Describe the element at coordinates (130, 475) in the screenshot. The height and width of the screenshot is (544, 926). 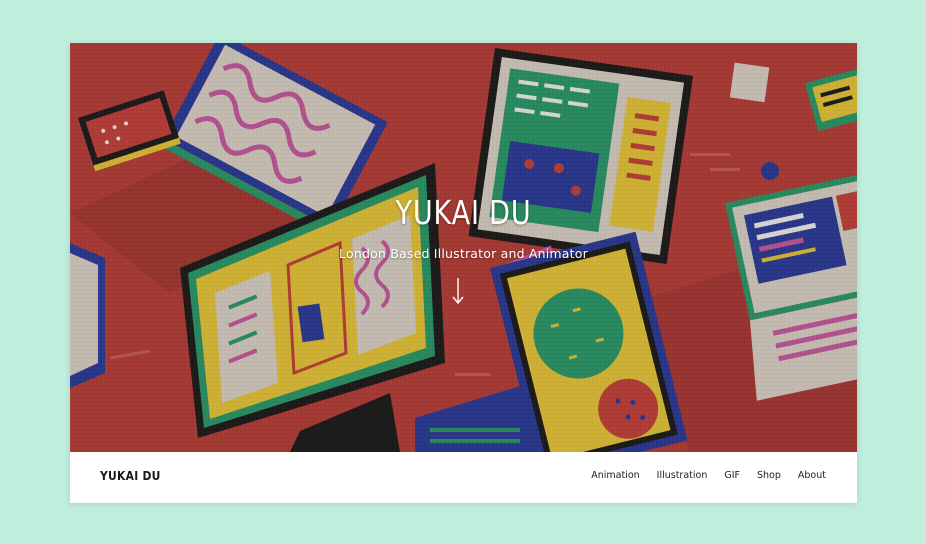
I see `site-logo: YUKAI DU` at that location.